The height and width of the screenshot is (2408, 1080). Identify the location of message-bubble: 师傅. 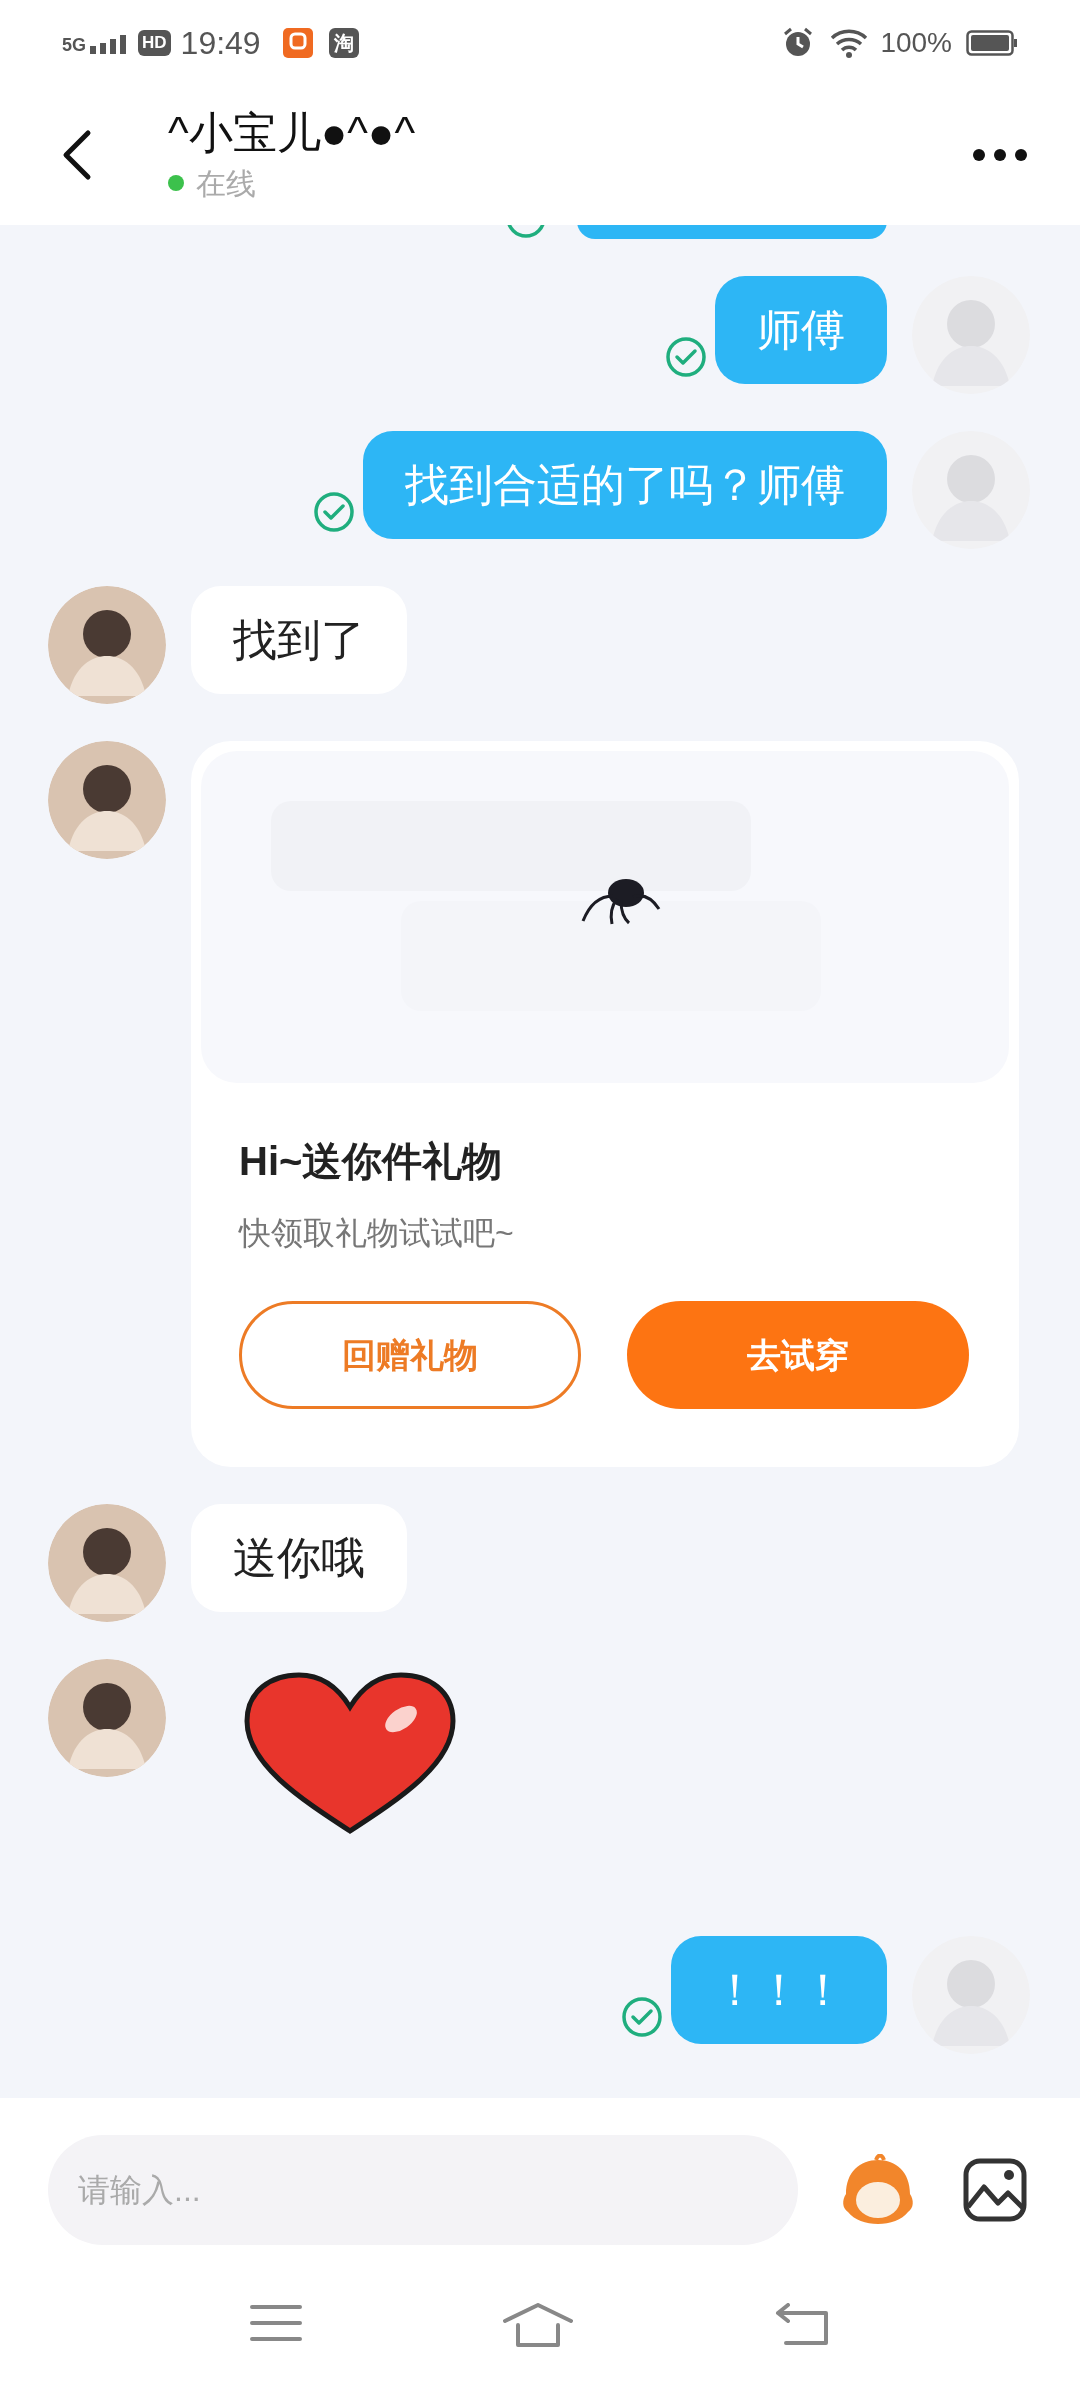
(801, 330).